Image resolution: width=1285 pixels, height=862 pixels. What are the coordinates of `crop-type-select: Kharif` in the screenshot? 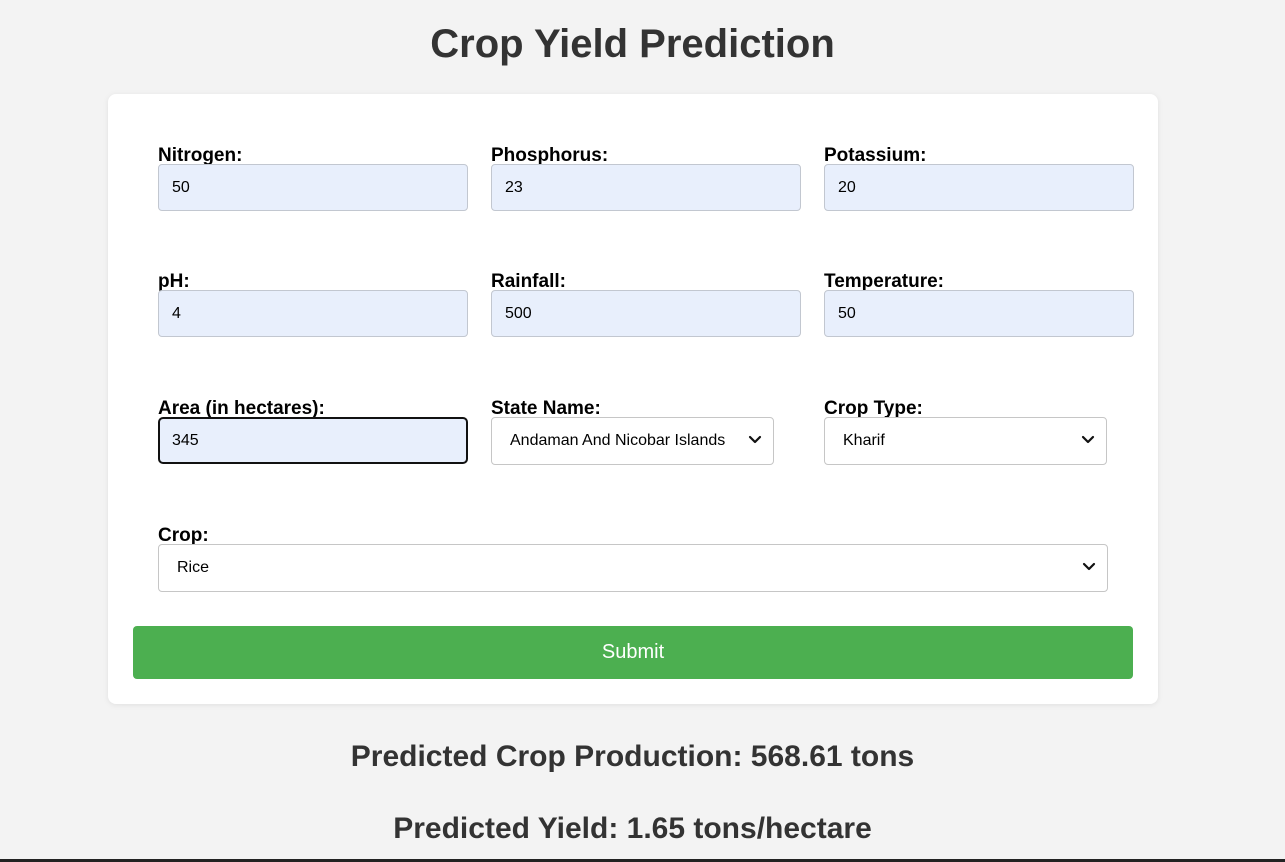 It's located at (965, 441).